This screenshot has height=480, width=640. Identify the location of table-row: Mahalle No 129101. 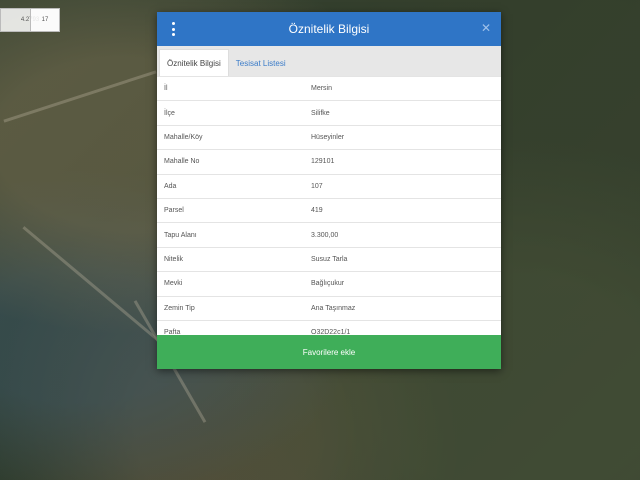
(329, 161).